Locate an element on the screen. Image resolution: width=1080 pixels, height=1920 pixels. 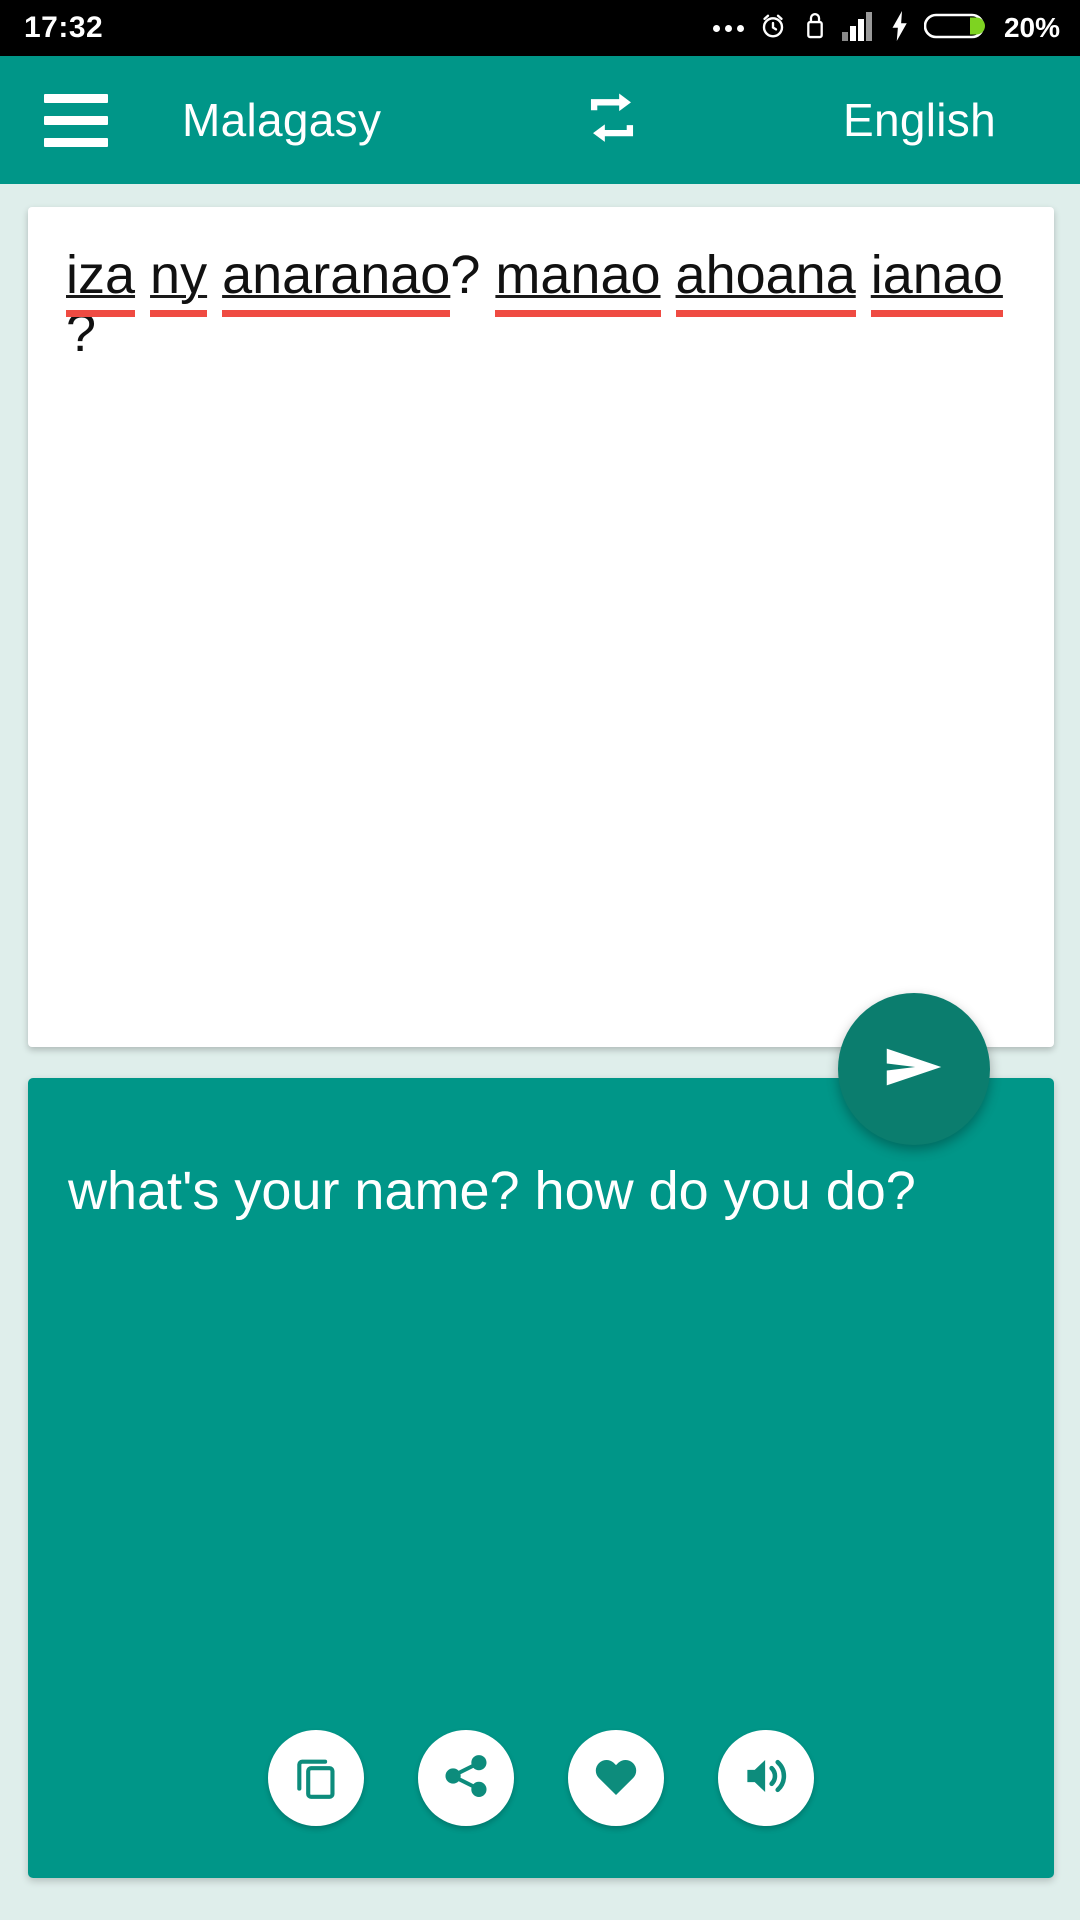
hamburger-menu-icon is located at coordinates (76, 120).